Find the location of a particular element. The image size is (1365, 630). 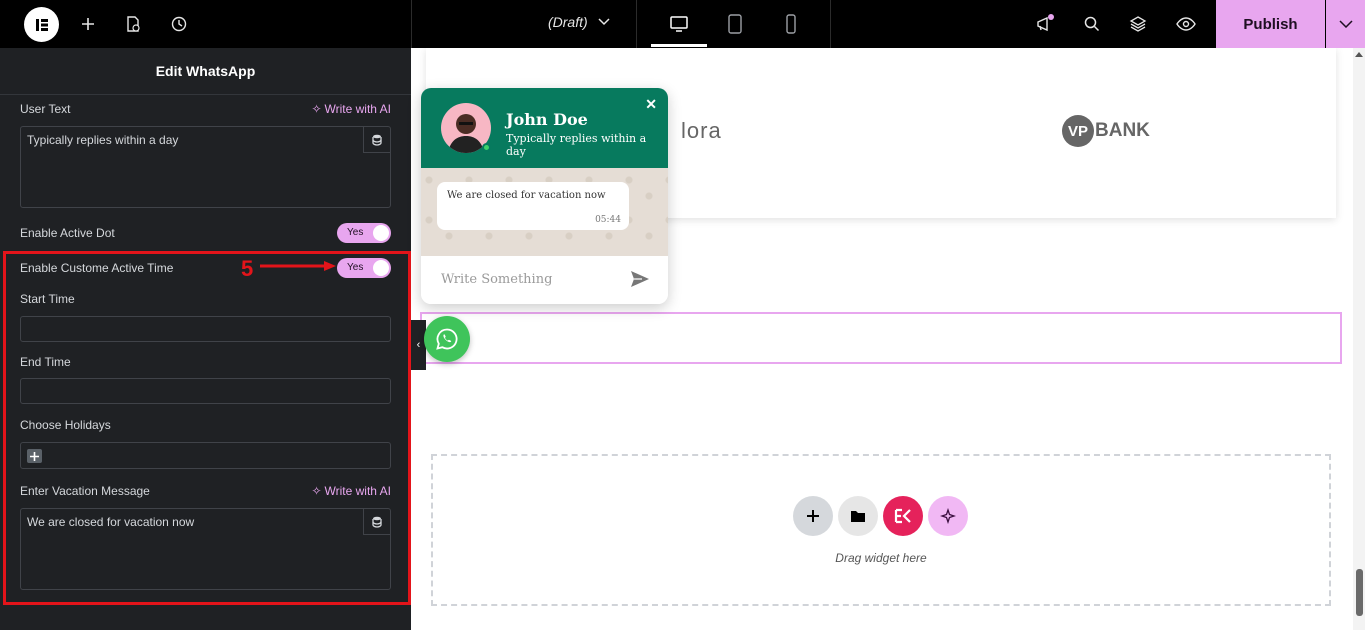

whatsapp-icon is located at coordinates (447, 339).